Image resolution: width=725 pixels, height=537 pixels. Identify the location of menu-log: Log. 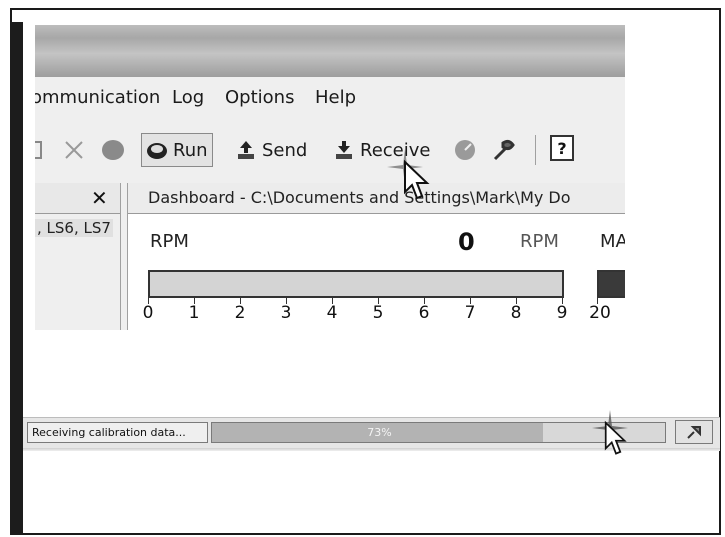
(188, 97).